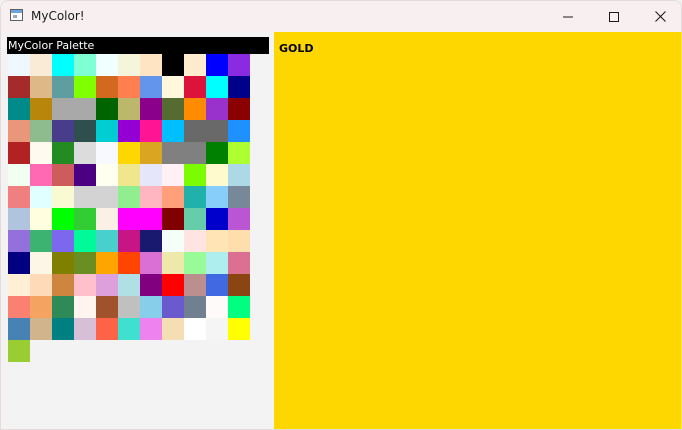  I want to click on title-bar: MyColor!, so click(341, 16).